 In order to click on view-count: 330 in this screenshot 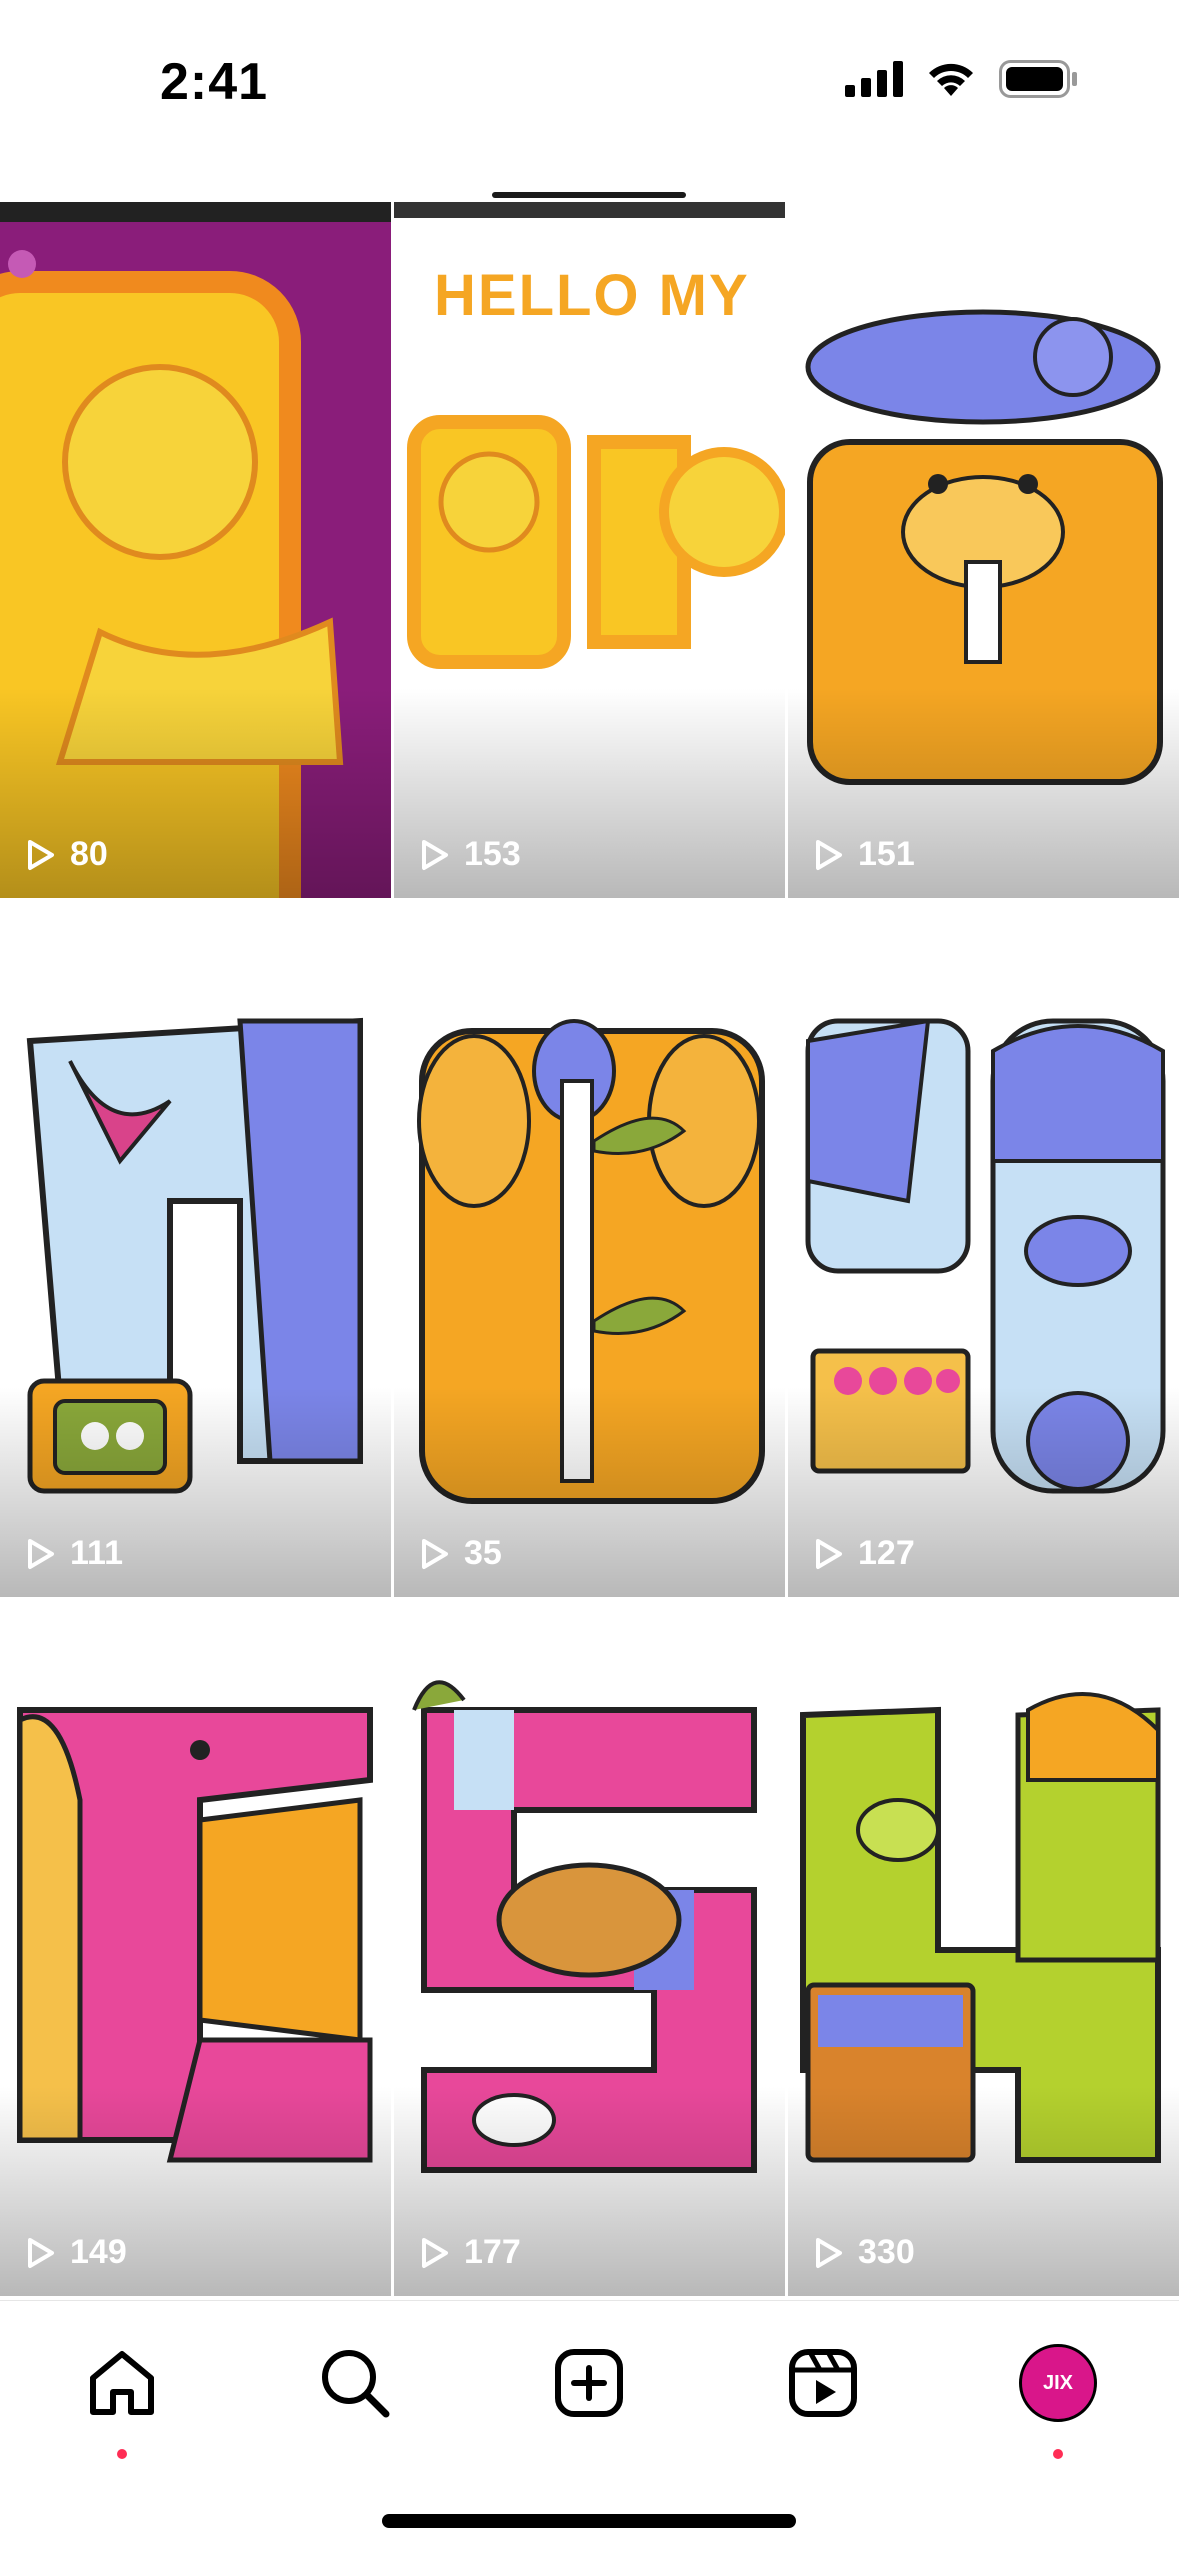, I will do `click(864, 2252)`.